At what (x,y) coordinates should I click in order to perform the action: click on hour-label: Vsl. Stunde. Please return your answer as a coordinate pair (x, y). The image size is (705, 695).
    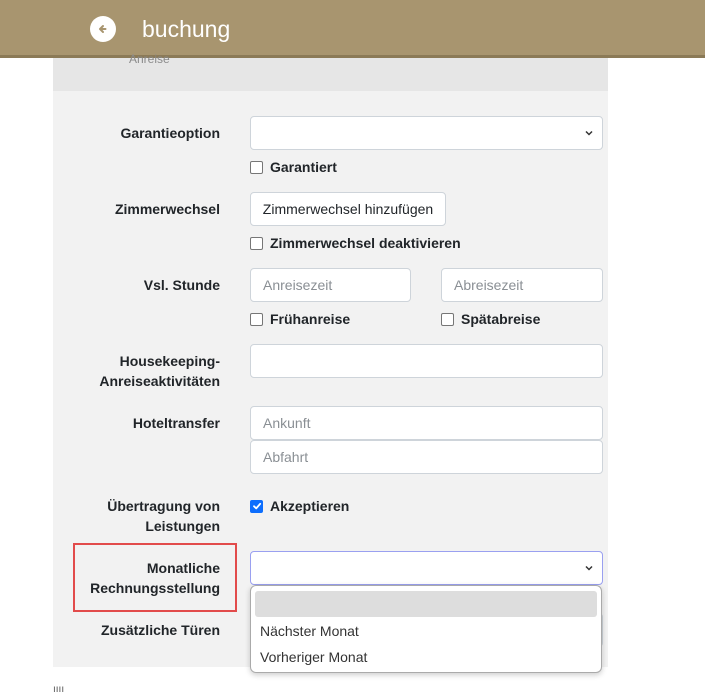
    Looking at the image, I should click on (181, 285).